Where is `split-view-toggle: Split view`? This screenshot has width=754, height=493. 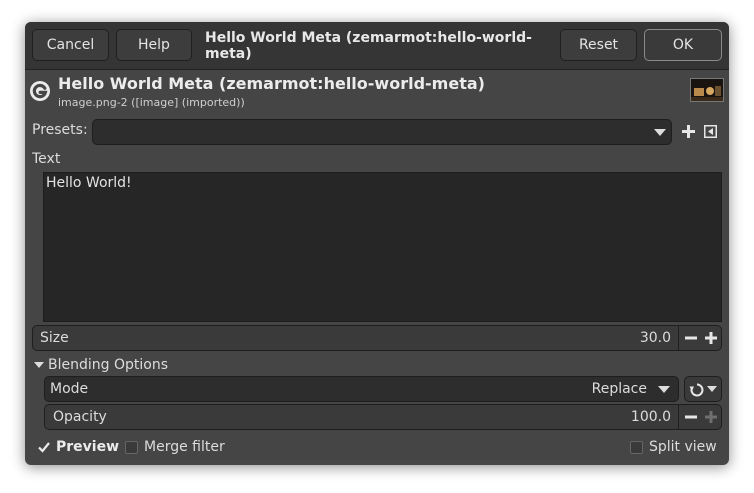 split-view-toggle: Split view is located at coordinates (673, 447).